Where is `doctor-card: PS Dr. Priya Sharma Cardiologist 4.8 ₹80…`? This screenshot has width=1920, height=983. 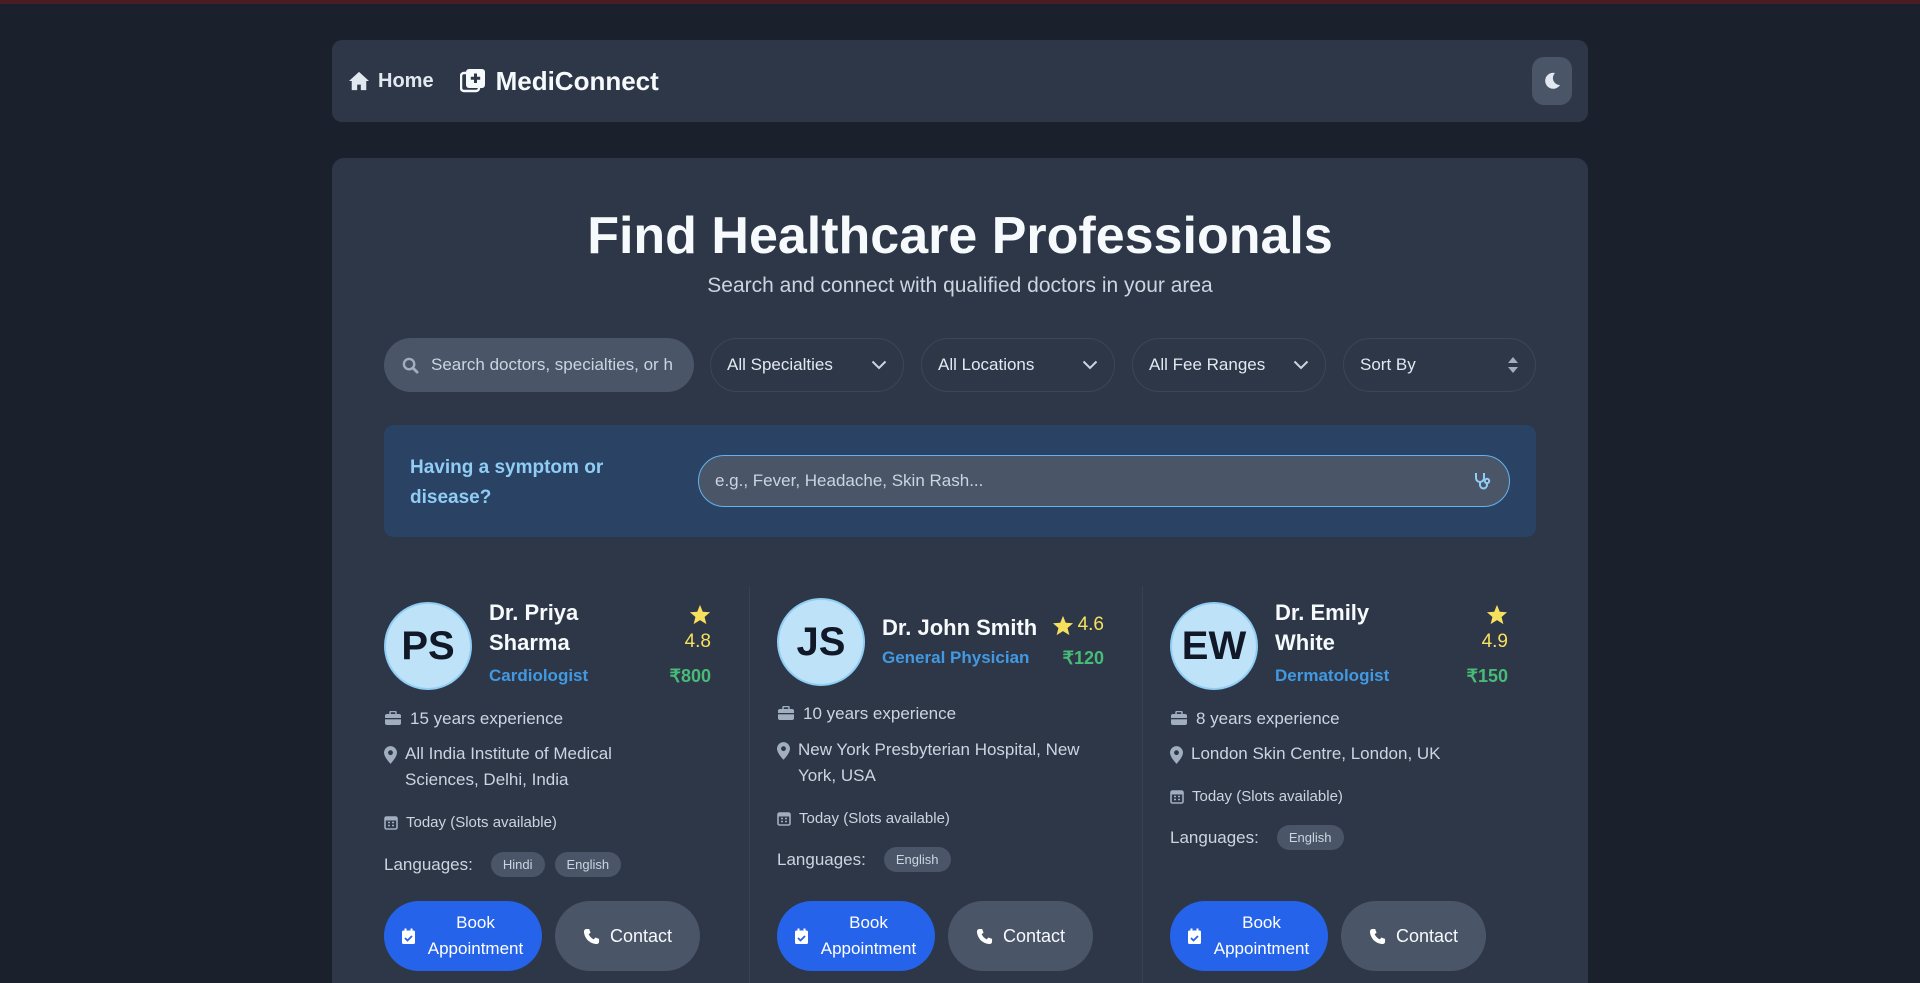 doctor-card: PS Dr. Priya Sharma Cardiologist 4.8 ₹80… is located at coordinates (567, 784).